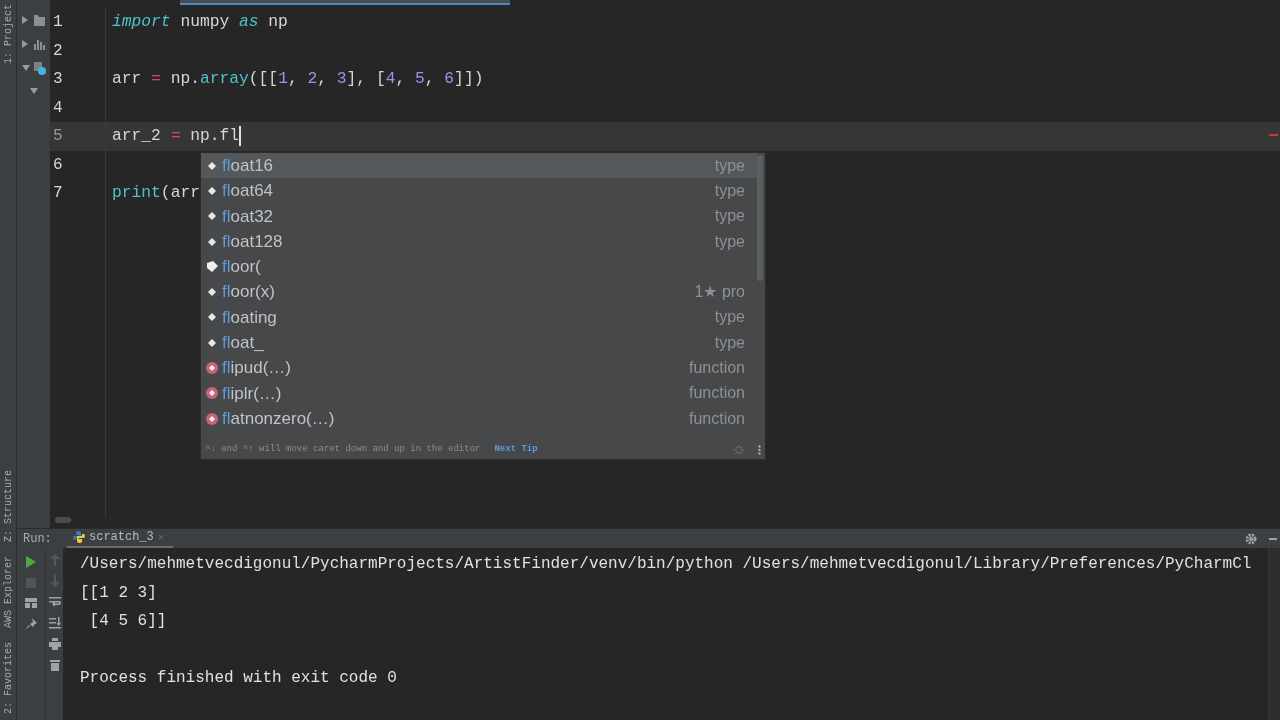 The width and height of the screenshot is (1280, 720). What do you see at coordinates (127, 621) in the screenshot?
I see `console-line: [4 5 6]]` at bounding box center [127, 621].